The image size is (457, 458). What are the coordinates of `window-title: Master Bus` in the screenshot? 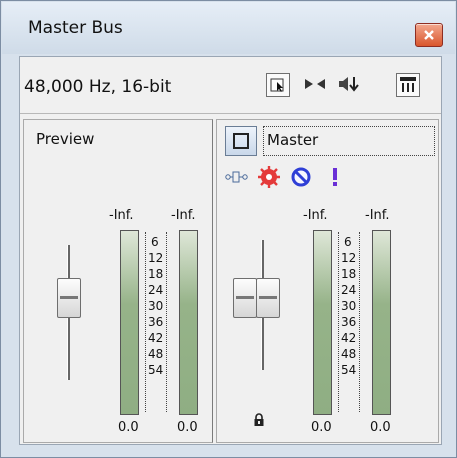 It's located at (75, 28).